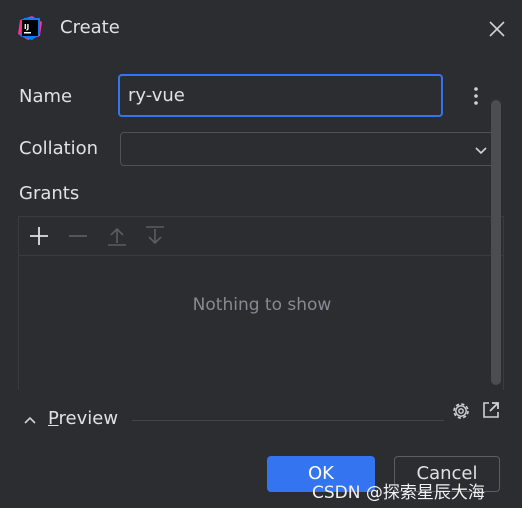 Image resolution: width=522 pixels, height=508 pixels. I want to click on add-icon, so click(39, 236).